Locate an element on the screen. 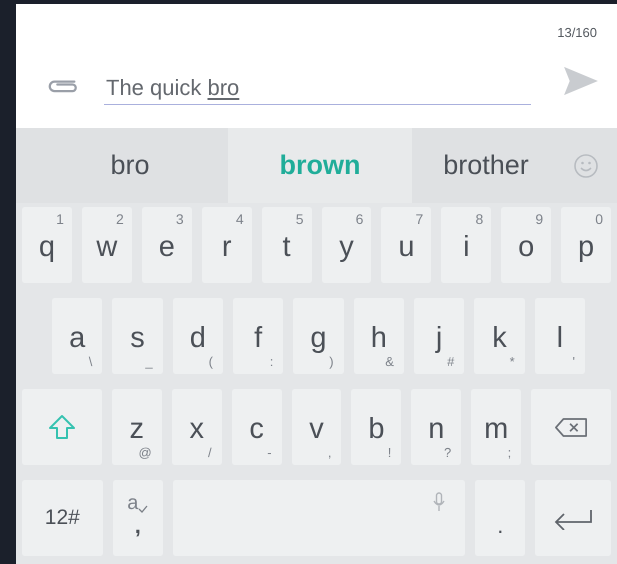 This screenshot has height=564, width=617. key: , v is located at coordinates (317, 427).